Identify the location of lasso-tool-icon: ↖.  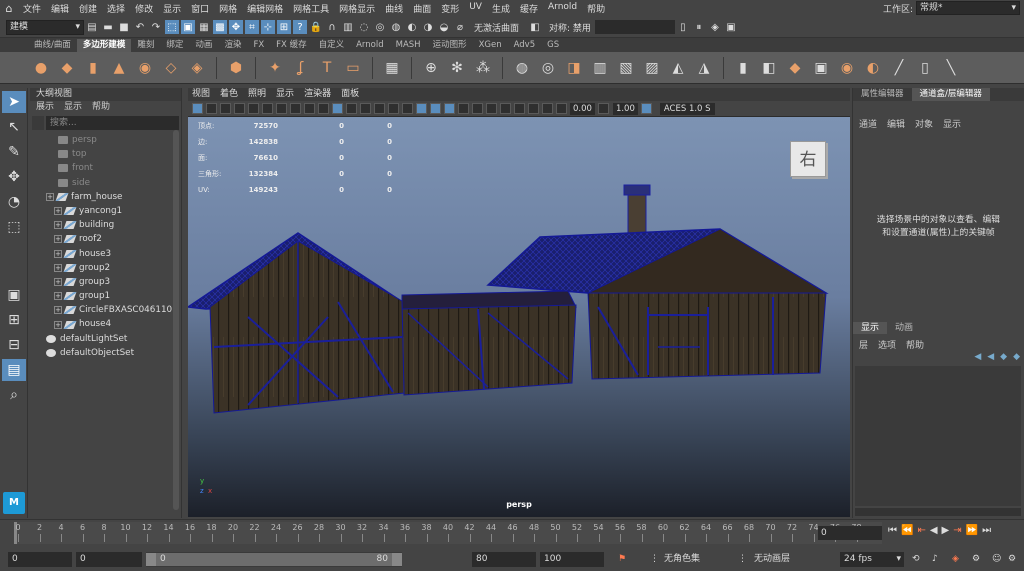
(14, 127).